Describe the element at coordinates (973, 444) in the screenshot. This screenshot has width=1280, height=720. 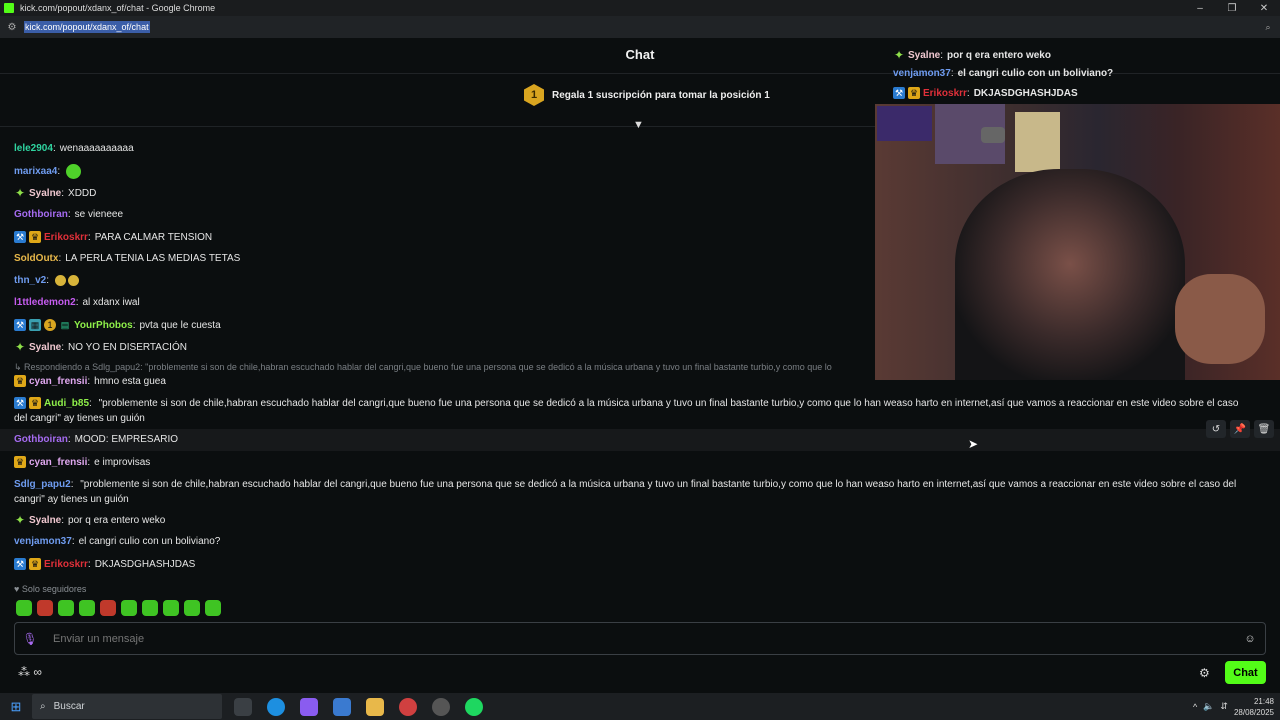
I see `mouse-cursor-icon: ➤` at that location.